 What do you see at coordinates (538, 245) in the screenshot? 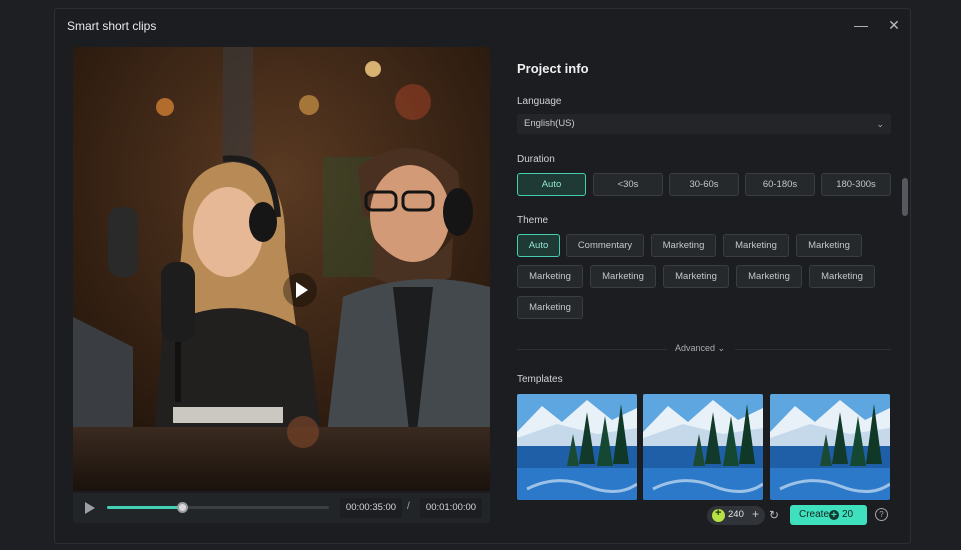
I see `theme-option: Auto` at bounding box center [538, 245].